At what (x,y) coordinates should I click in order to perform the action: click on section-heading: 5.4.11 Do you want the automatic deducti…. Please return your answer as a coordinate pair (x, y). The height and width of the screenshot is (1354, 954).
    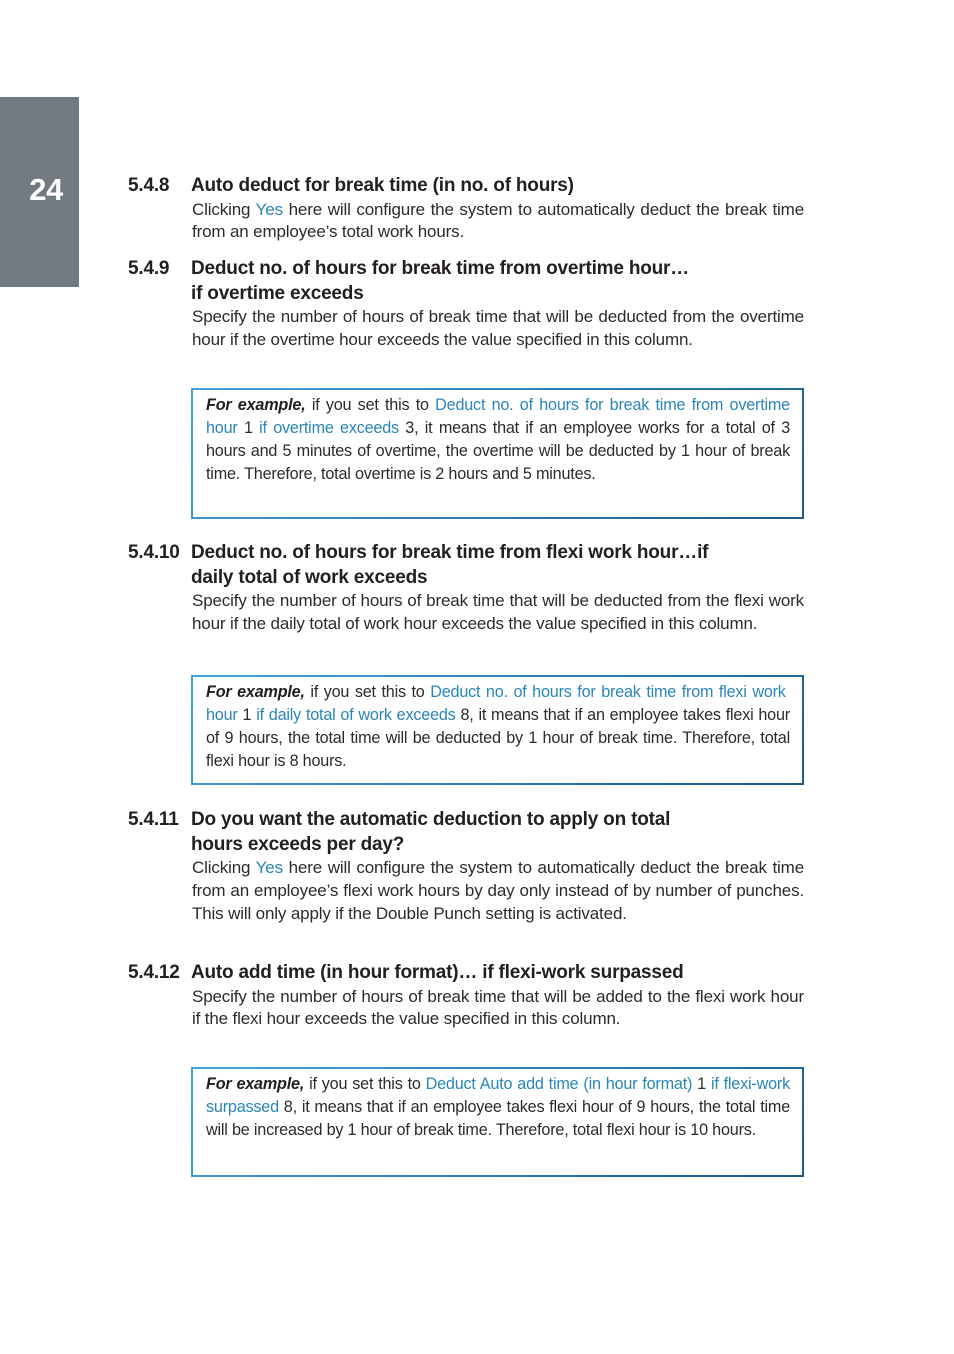
    Looking at the image, I should click on (466, 832).